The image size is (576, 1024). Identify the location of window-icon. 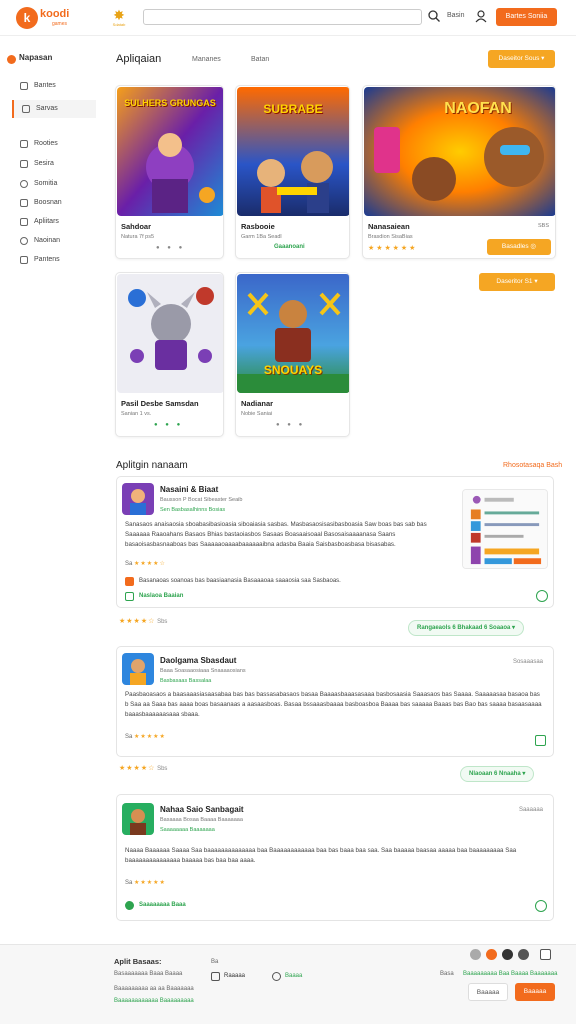
(545, 954).